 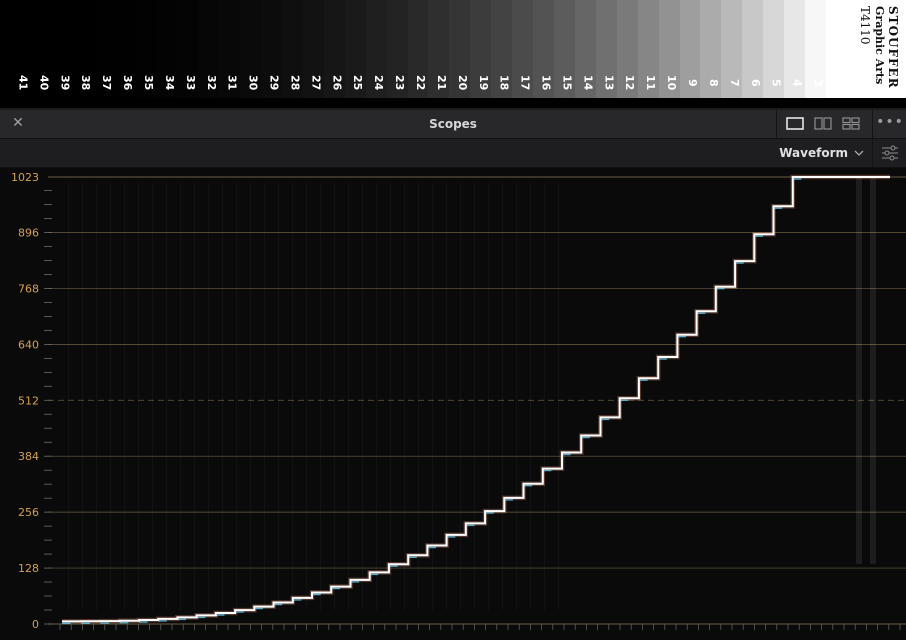 I want to click on wedge-step-number: 28, so click(x=295, y=83).